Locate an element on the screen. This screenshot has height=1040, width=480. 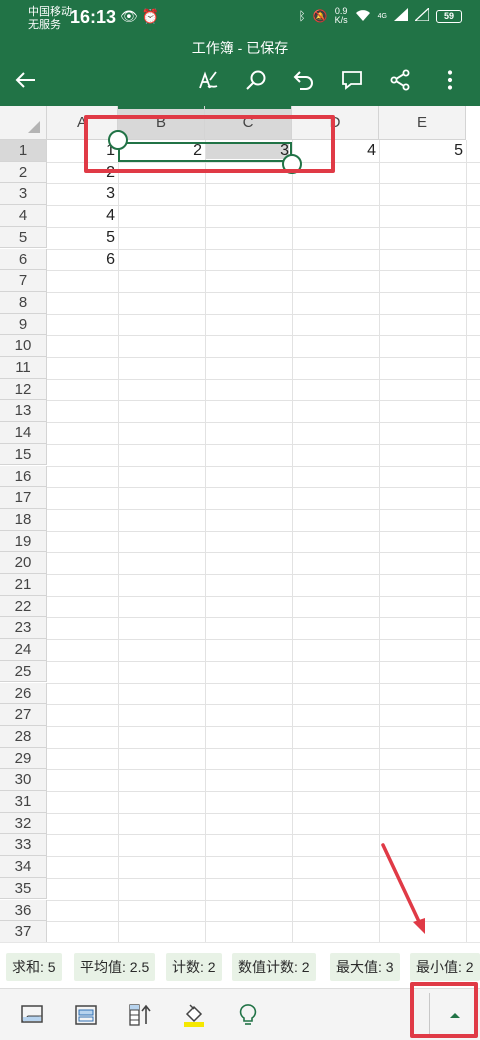
net-speed: 0.9 K/s is located at coordinates (341, 16).